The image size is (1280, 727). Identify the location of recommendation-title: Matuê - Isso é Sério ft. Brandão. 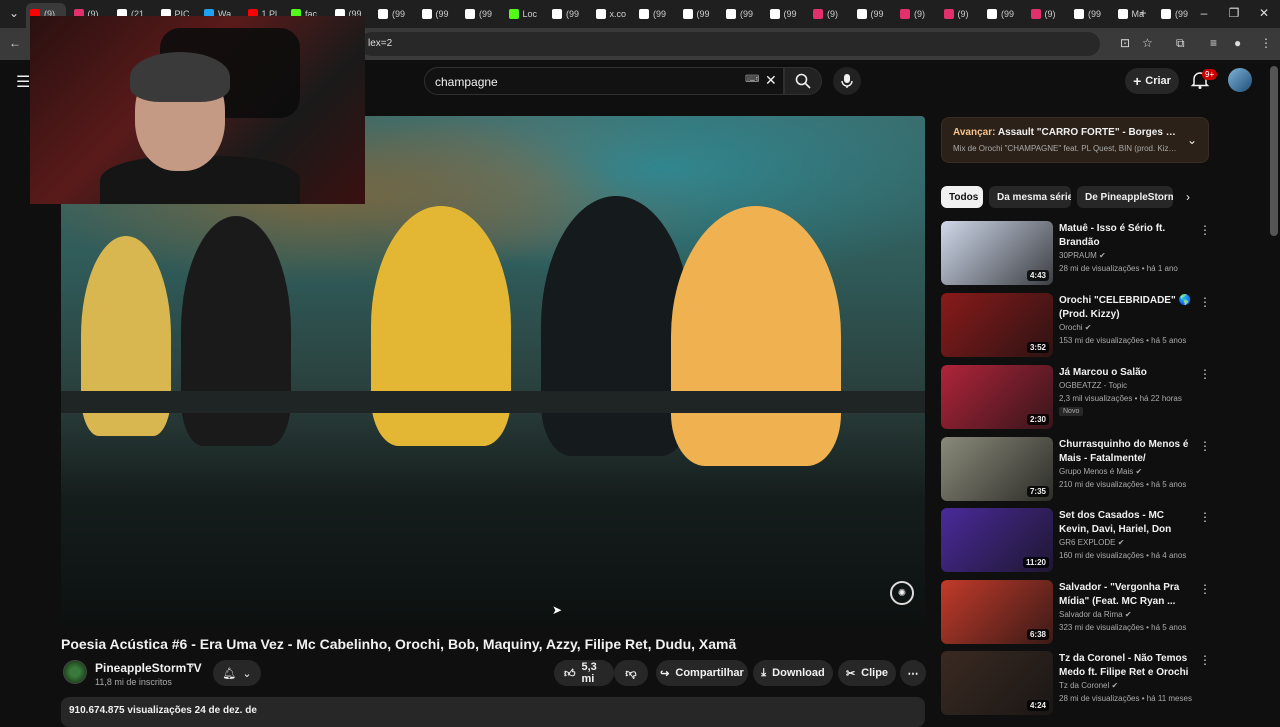
(1127, 236).